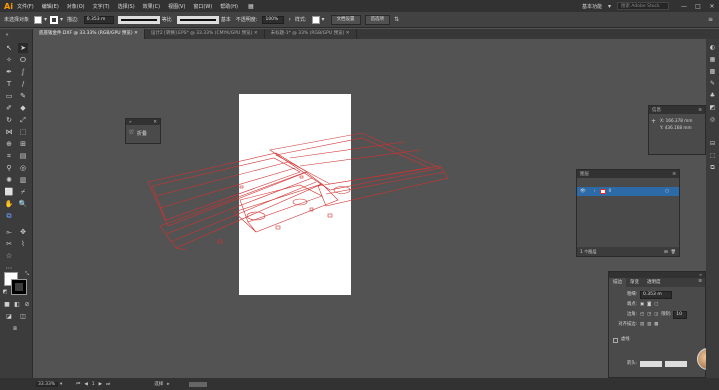 This screenshot has height=390, width=719. Describe the element at coordinates (78, 384) in the screenshot. I see `first-artboard-icon: ⏮` at that location.